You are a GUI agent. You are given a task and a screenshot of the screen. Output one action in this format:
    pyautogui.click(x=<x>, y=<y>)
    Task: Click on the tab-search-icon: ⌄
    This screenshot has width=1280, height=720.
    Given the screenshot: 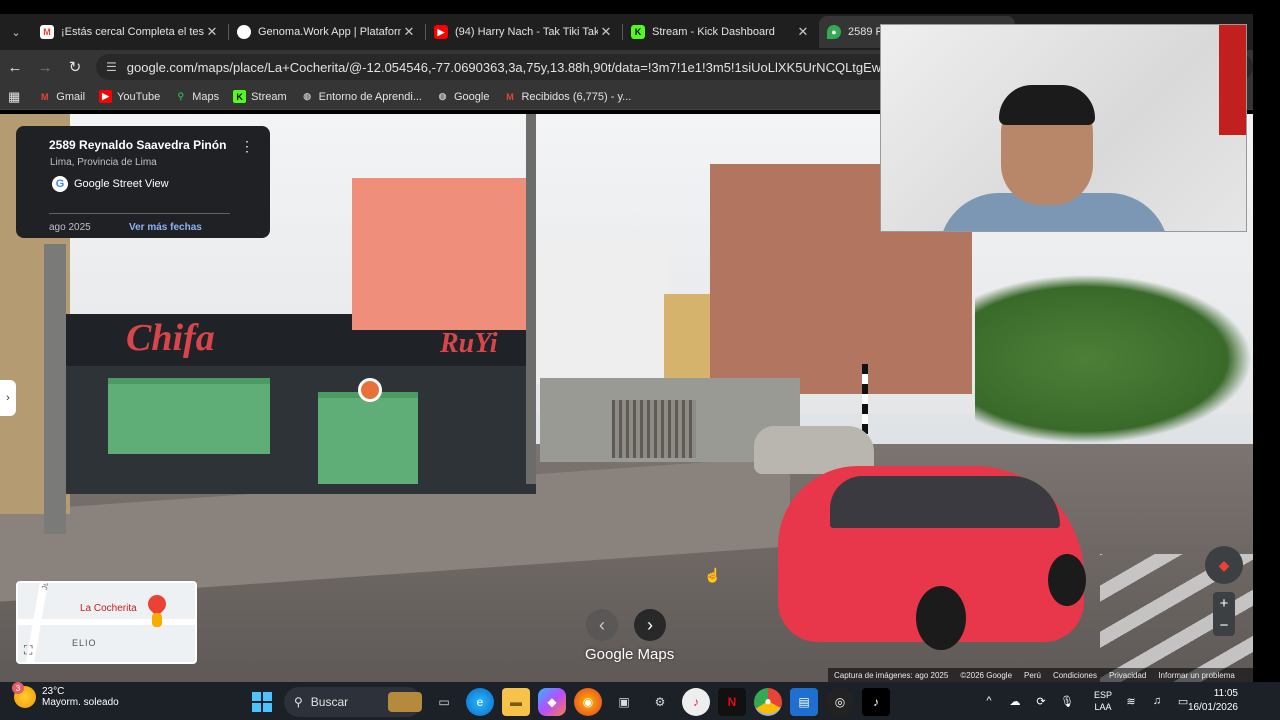 What is the action you would take?
    pyautogui.click(x=16, y=32)
    